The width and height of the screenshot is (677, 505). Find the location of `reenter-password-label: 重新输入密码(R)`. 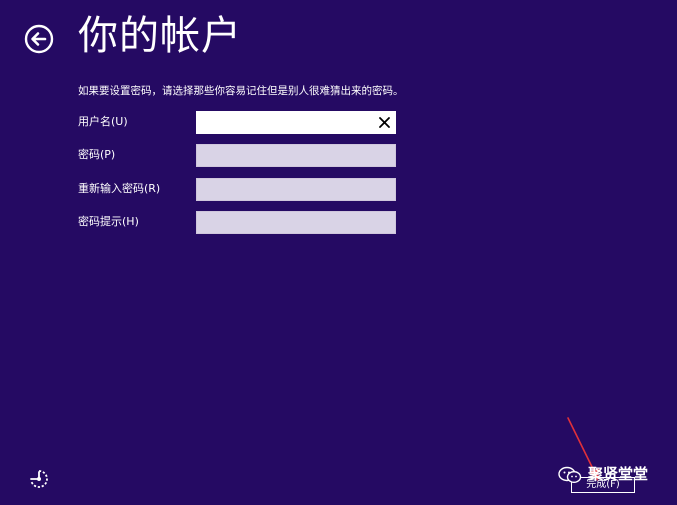

reenter-password-label: 重新输入密码(R) is located at coordinates (119, 188).